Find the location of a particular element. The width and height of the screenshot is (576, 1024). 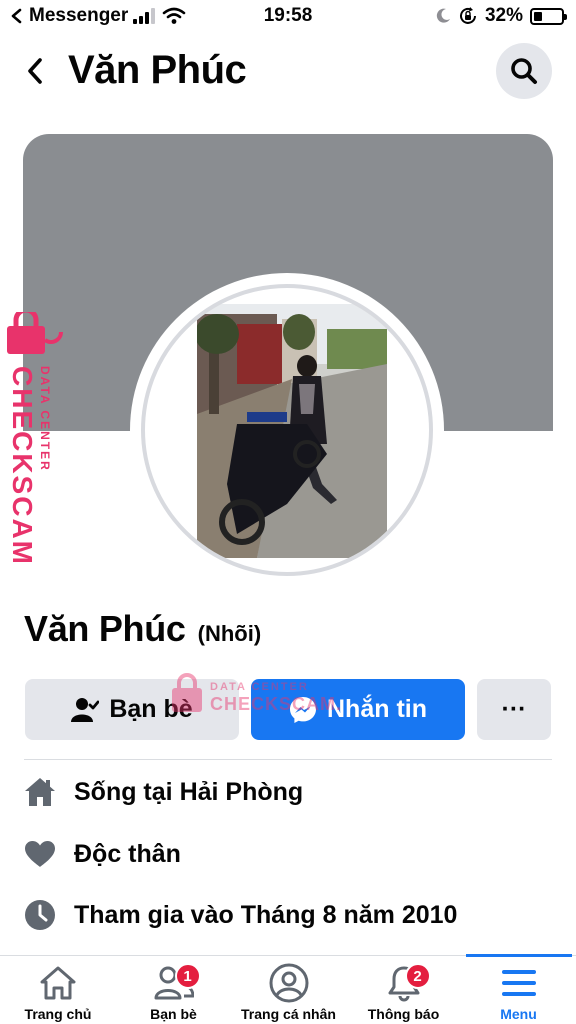

back-button is located at coordinates (35, 71).